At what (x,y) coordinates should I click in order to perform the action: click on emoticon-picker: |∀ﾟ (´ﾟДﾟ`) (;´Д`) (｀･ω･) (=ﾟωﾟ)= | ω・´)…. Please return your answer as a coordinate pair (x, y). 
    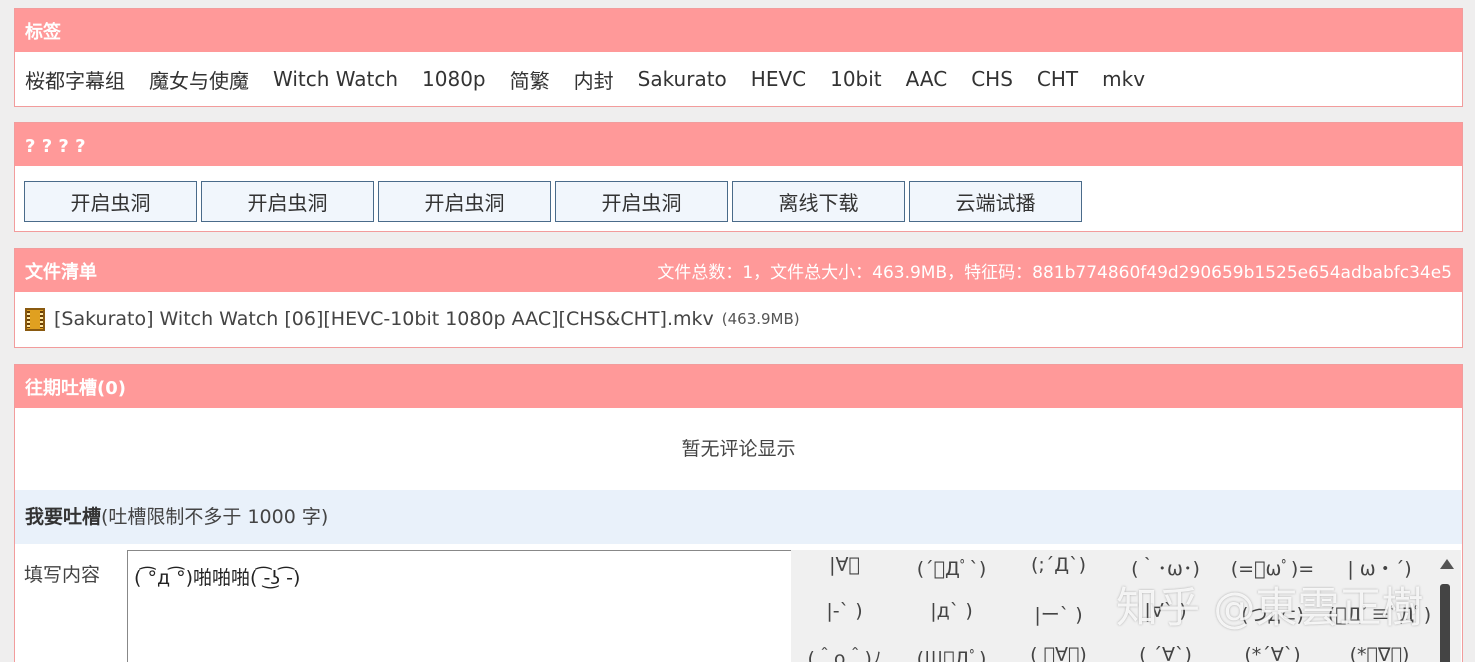
    Looking at the image, I should click on (1112, 606).